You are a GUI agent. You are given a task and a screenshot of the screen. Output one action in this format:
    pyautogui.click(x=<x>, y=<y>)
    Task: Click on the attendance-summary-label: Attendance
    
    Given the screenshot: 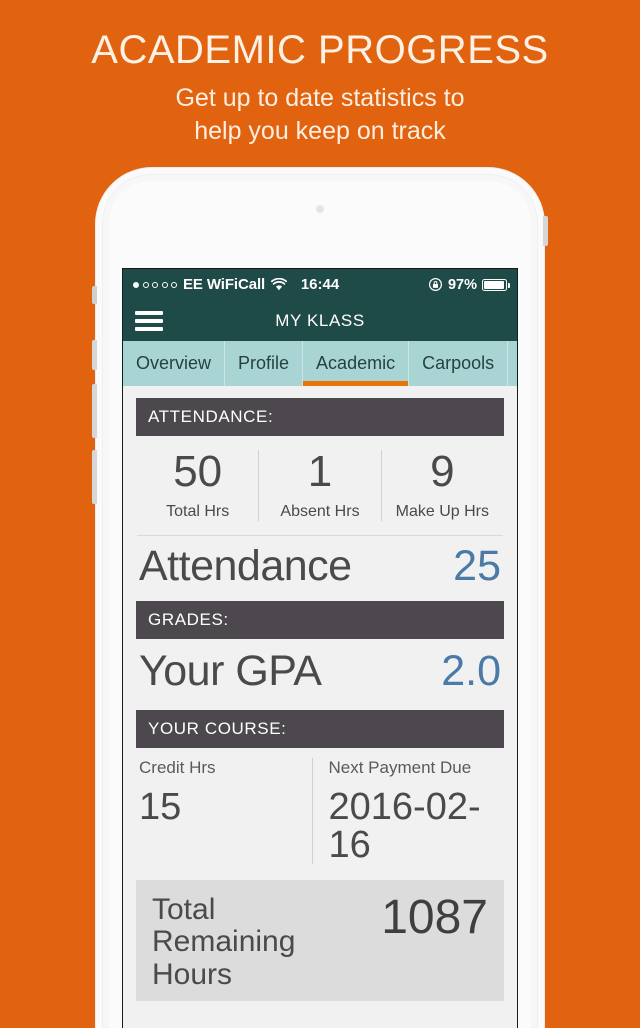 What is the action you would take?
    pyautogui.click(x=245, y=566)
    